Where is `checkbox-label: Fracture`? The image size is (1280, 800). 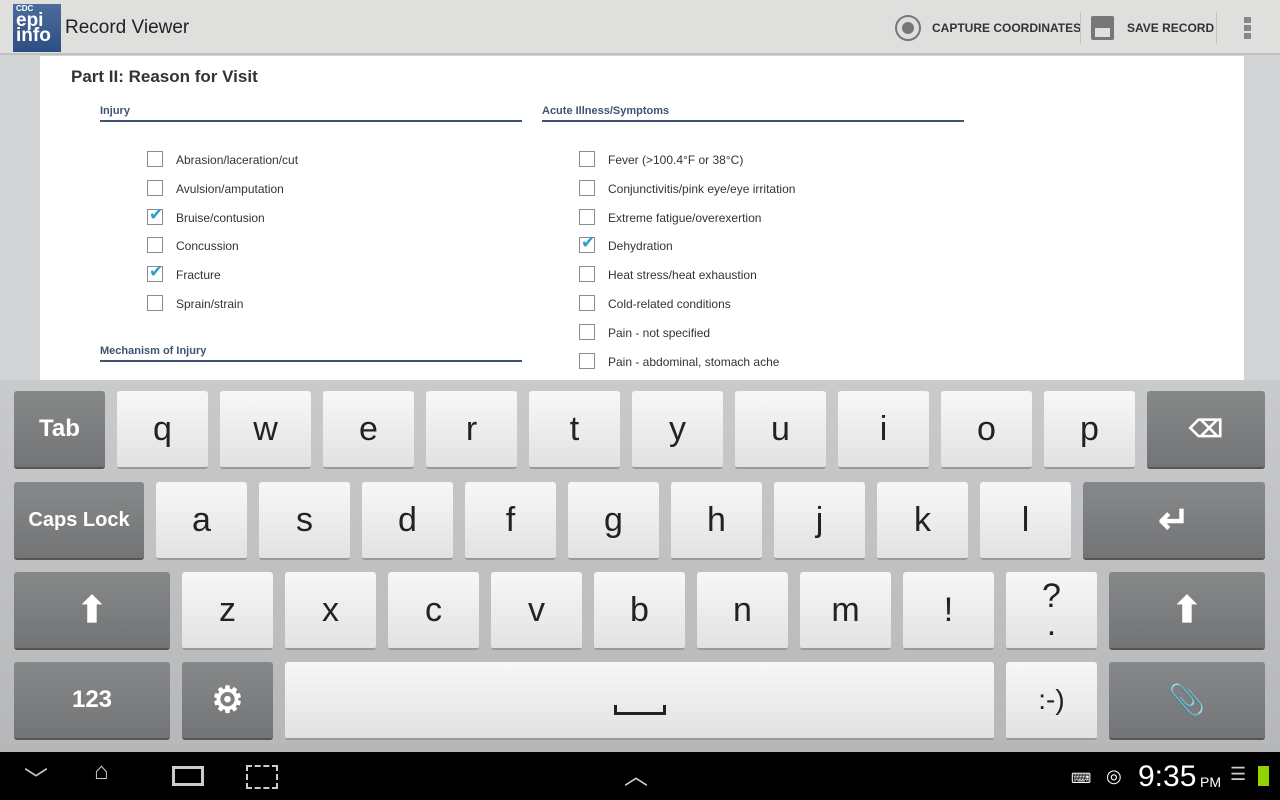 checkbox-label: Fracture is located at coordinates (198, 275).